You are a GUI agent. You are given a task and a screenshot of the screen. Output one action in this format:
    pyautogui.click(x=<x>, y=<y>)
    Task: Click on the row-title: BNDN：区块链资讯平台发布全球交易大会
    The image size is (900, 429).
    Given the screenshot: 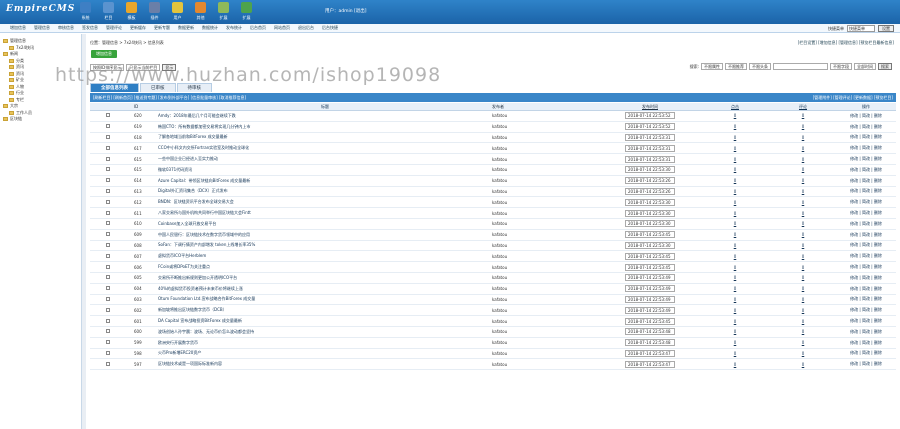 What is the action you would take?
    pyautogui.click(x=325, y=202)
    